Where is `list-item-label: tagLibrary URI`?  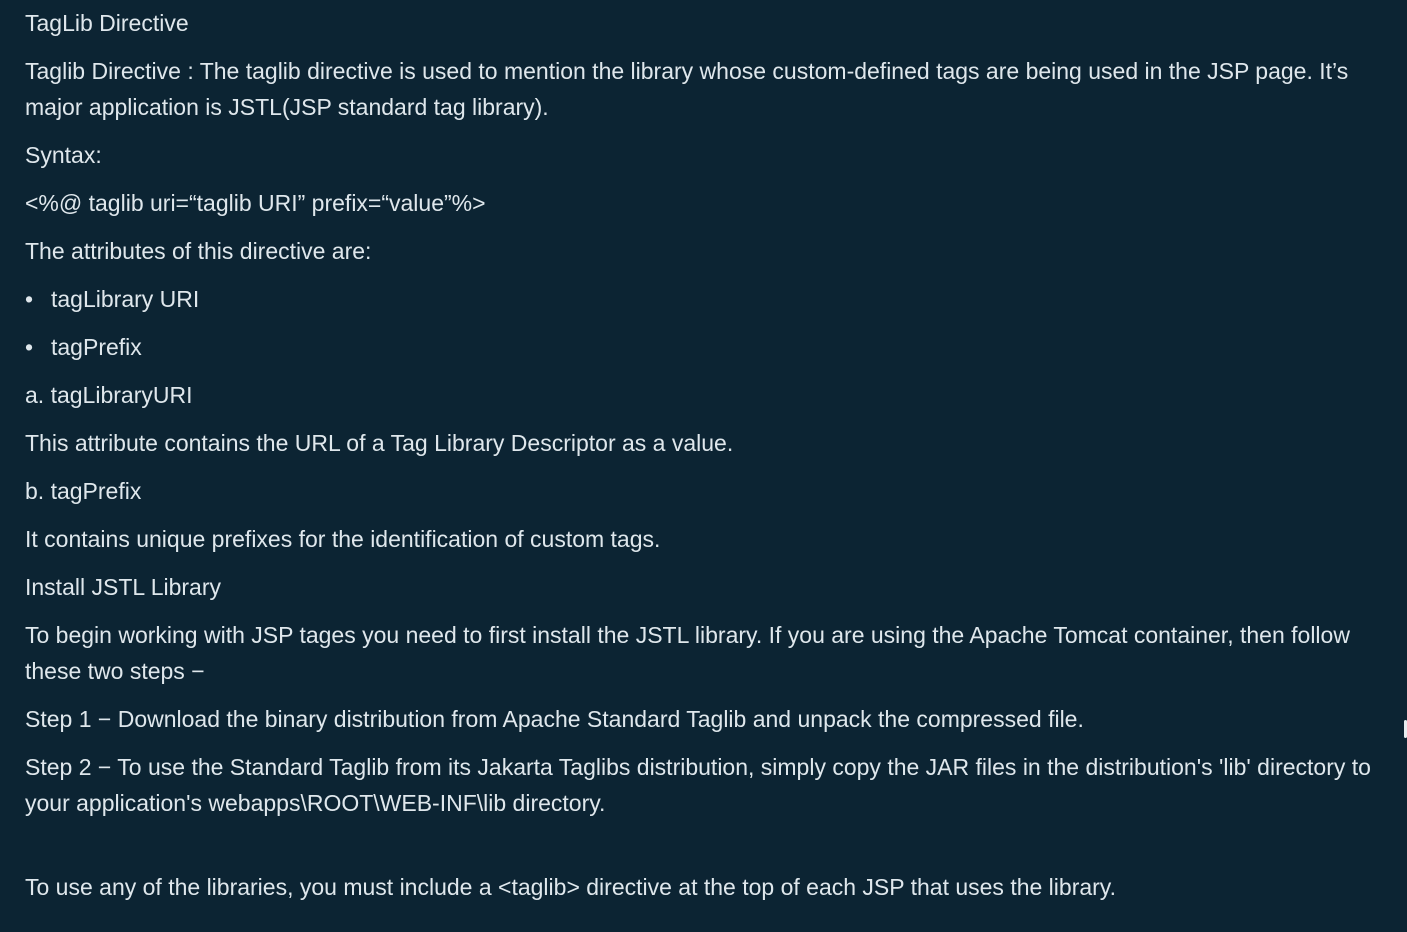
list-item-label: tagLibrary URI is located at coordinates (125, 299).